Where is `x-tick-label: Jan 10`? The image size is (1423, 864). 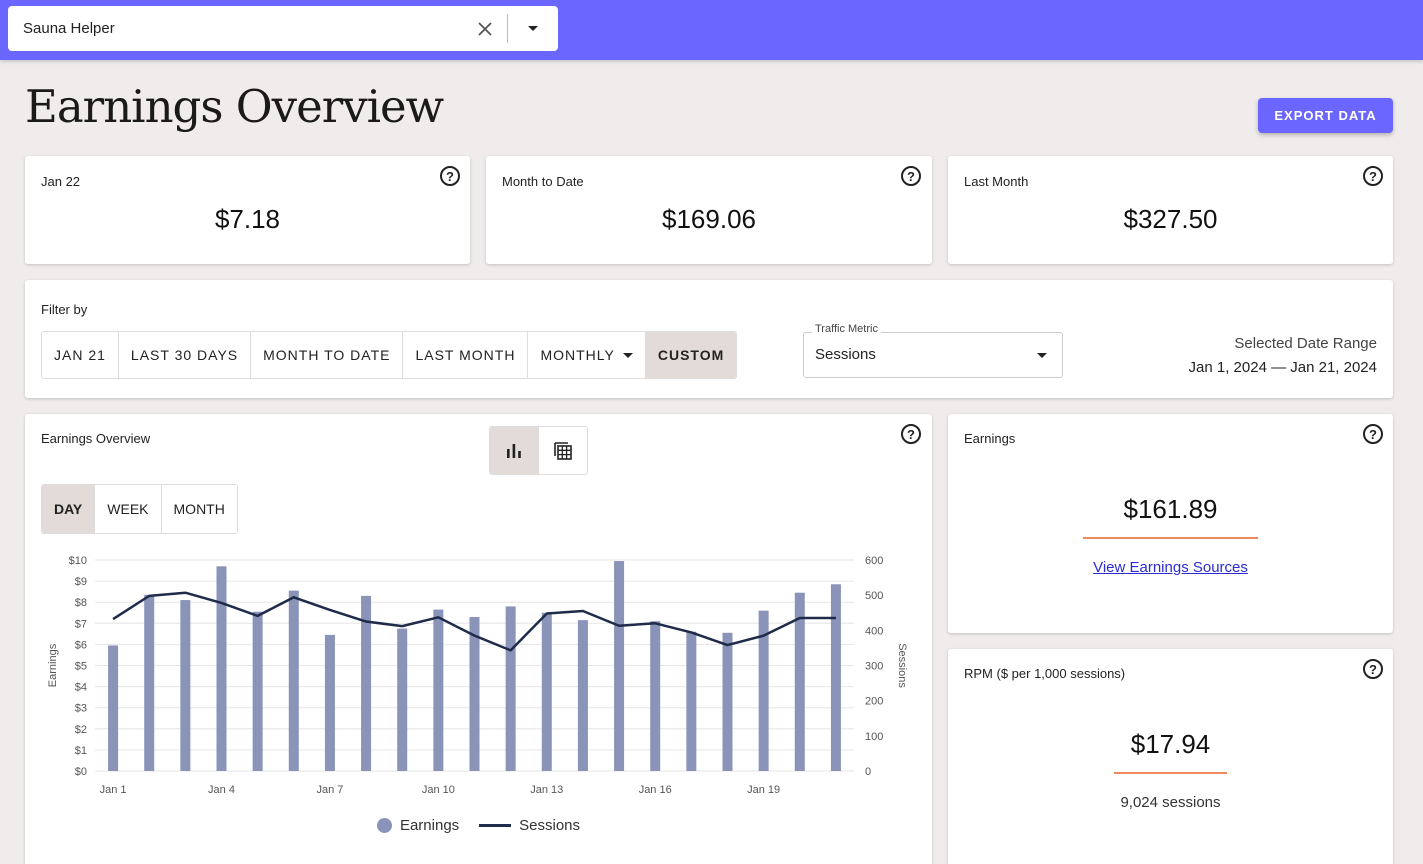
x-tick-label: Jan 10 is located at coordinates (438, 790).